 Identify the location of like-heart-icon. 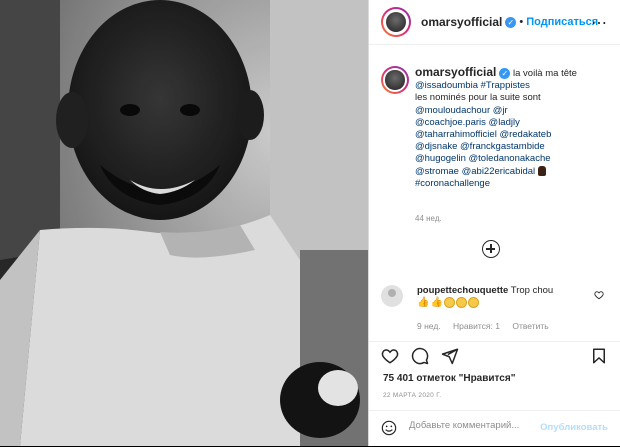
(390, 356).